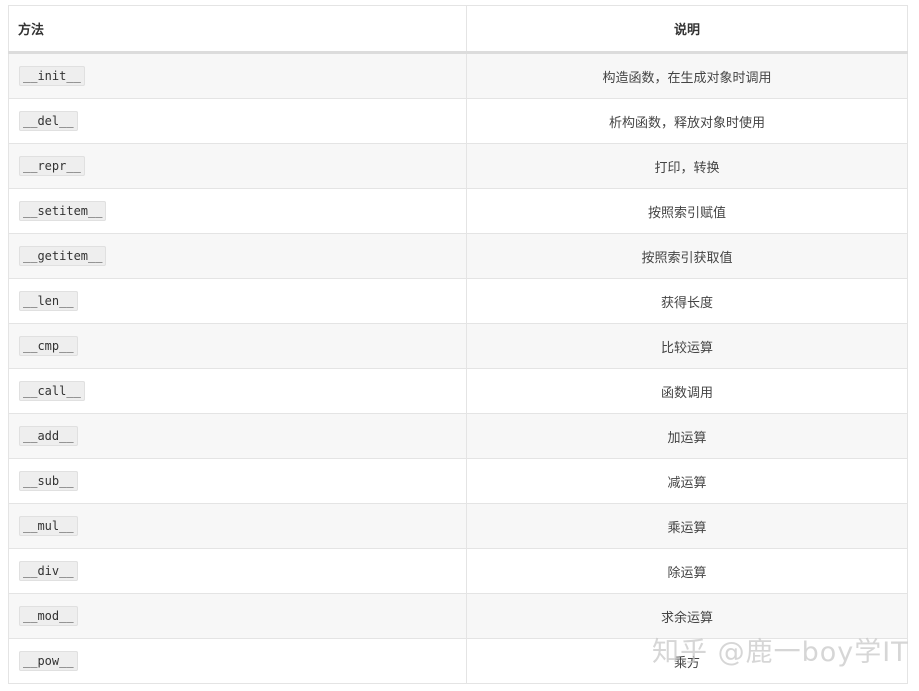 This screenshot has width=919, height=691. I want to click on method-name: __cmp__, so click(48, 345).